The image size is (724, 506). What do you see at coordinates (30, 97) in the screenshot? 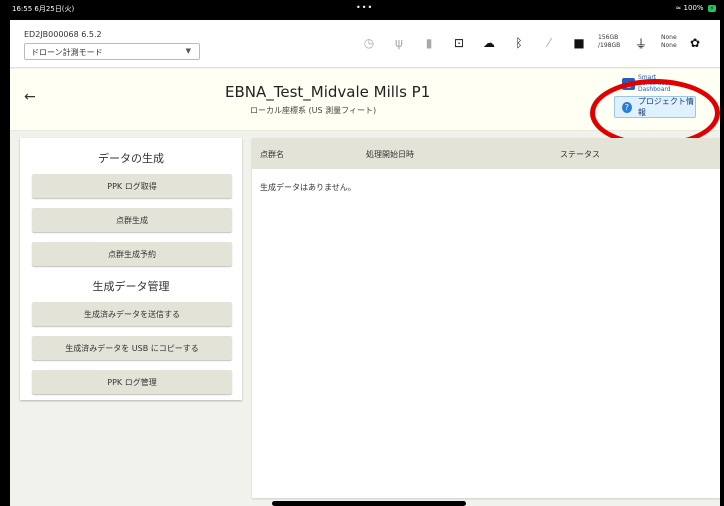
I see `back-arrow-icon: ←` at bounding box center [30, 97].